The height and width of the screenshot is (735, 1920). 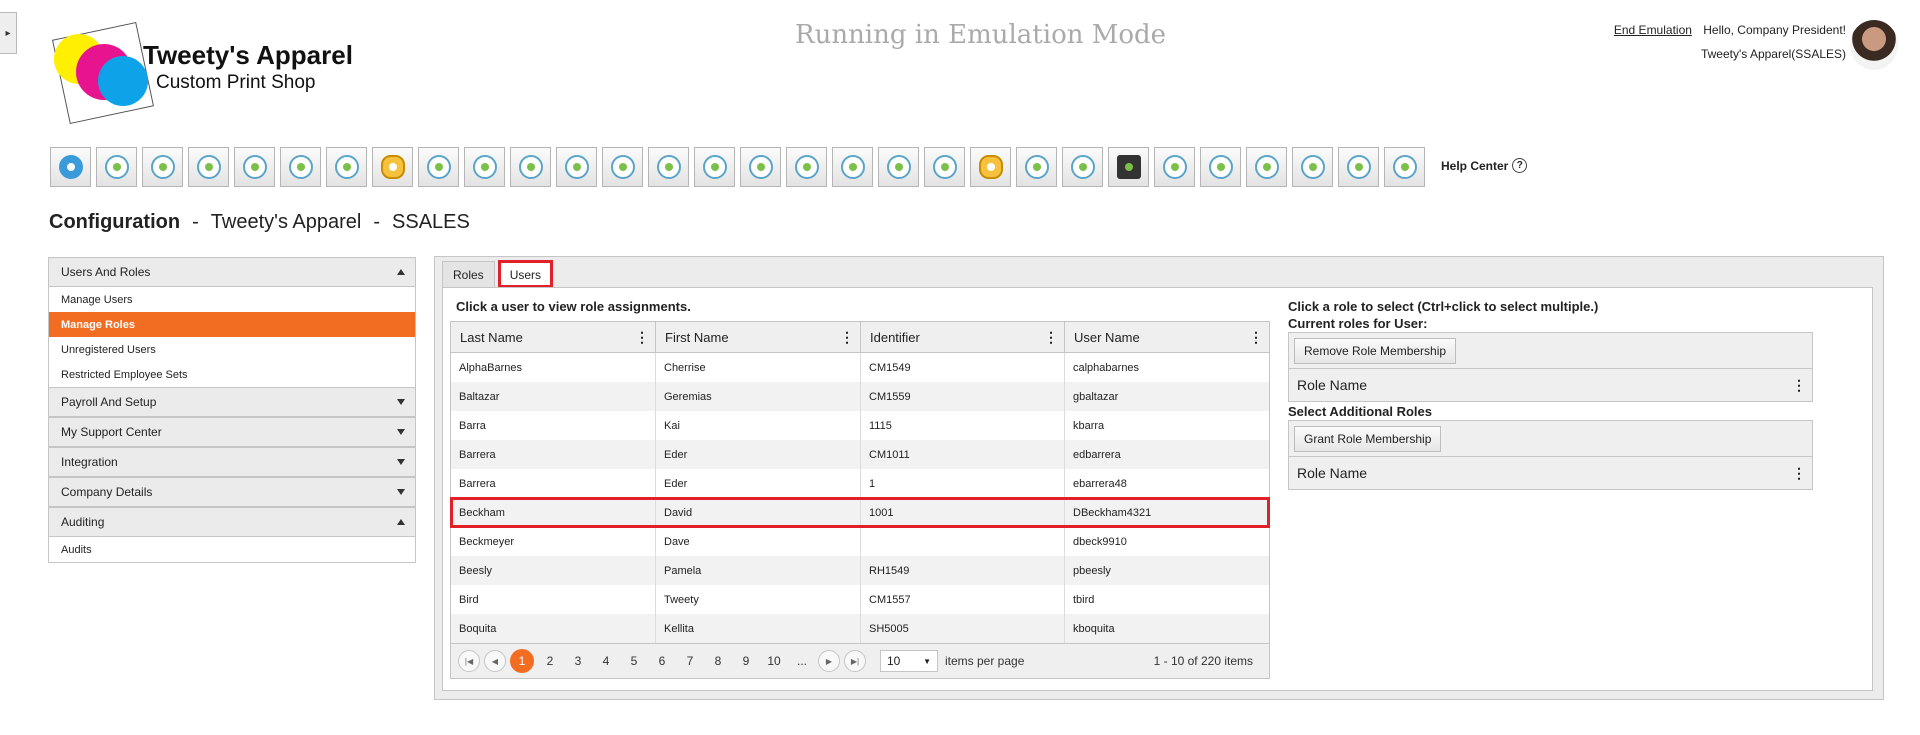 What do you see at coordinates (634, 661) in the screenshot?
I see `page-number: 5` at bounding box center [634, 661].